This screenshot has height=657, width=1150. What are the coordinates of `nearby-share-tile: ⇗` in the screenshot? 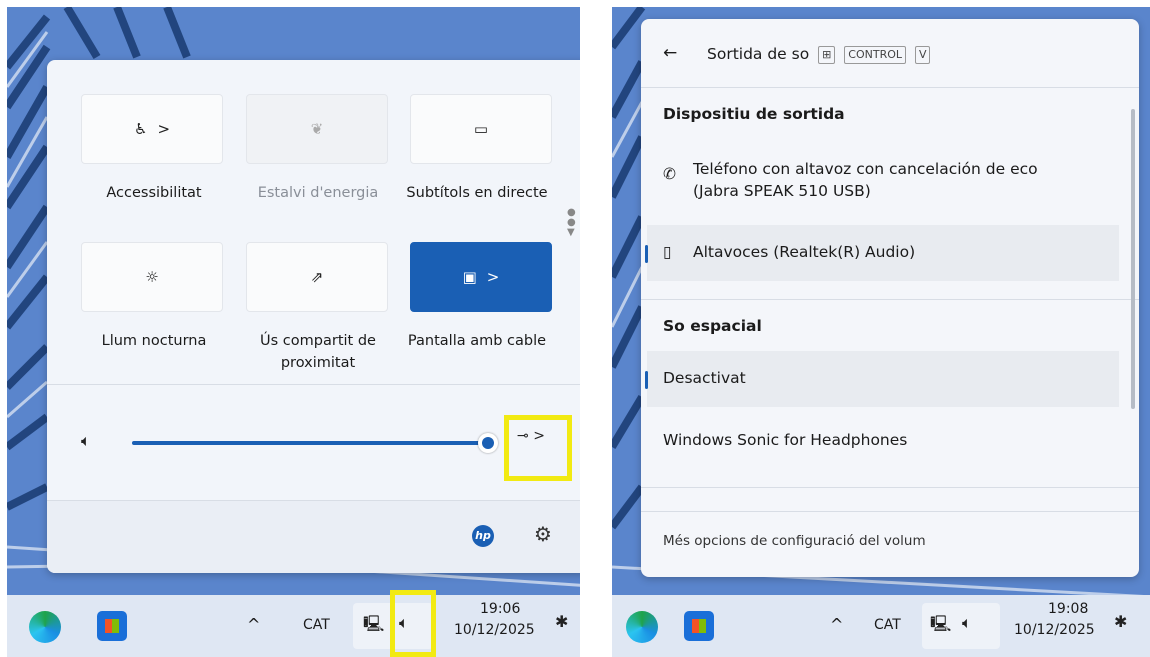 It's located at (317, 277).